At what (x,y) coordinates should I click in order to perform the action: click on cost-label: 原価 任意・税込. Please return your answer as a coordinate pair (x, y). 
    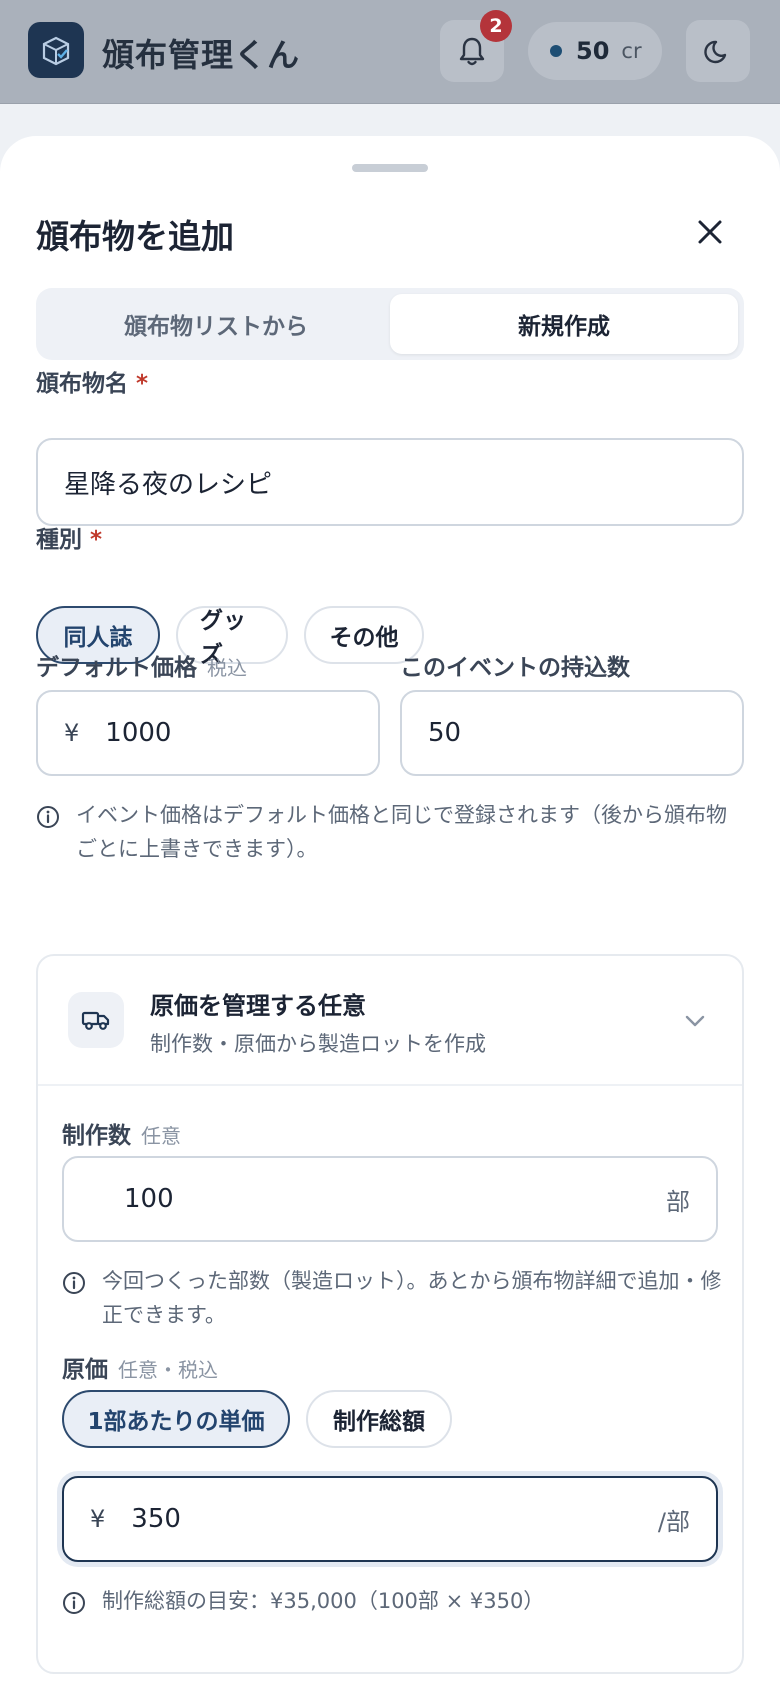
    Looking at the image, I should click on (140, 1367).